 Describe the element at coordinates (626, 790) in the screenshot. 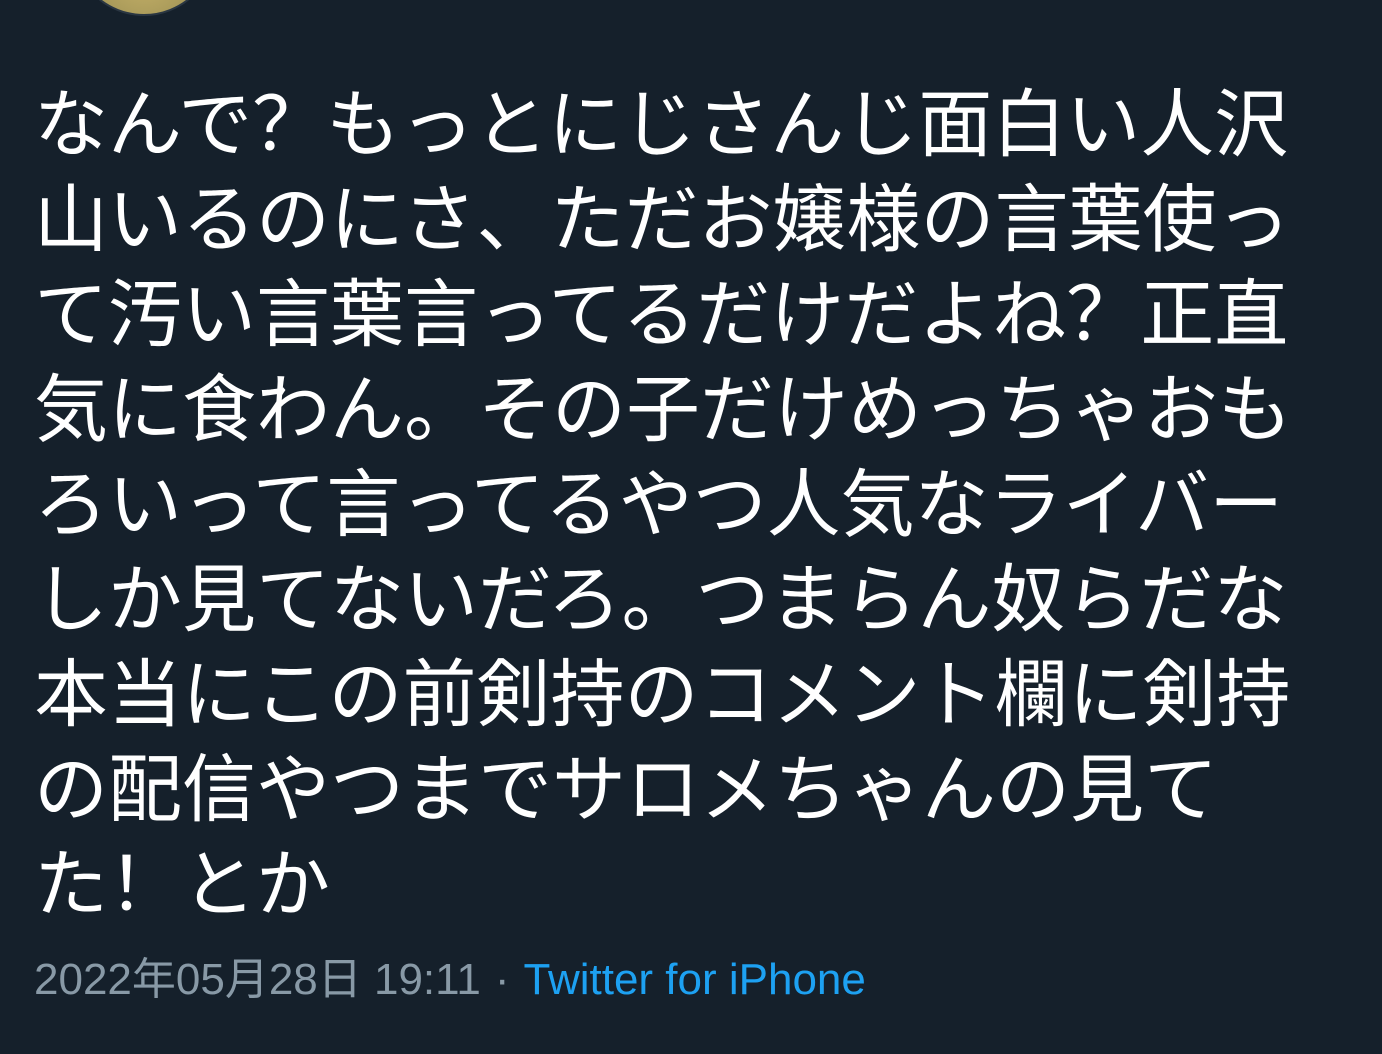

I see `tweet-text-line: の配信やつまでサロメちゃんの見て` at that location.